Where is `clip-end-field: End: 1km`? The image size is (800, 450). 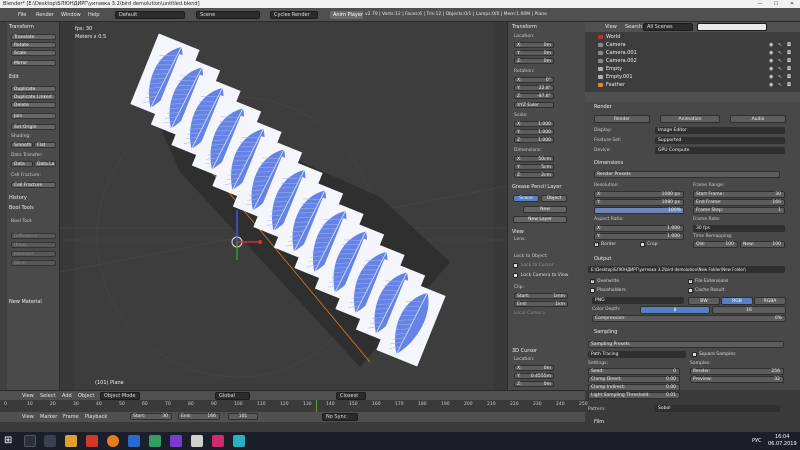
clip-end-field: End: 1km is located at coordinates (541, 304).